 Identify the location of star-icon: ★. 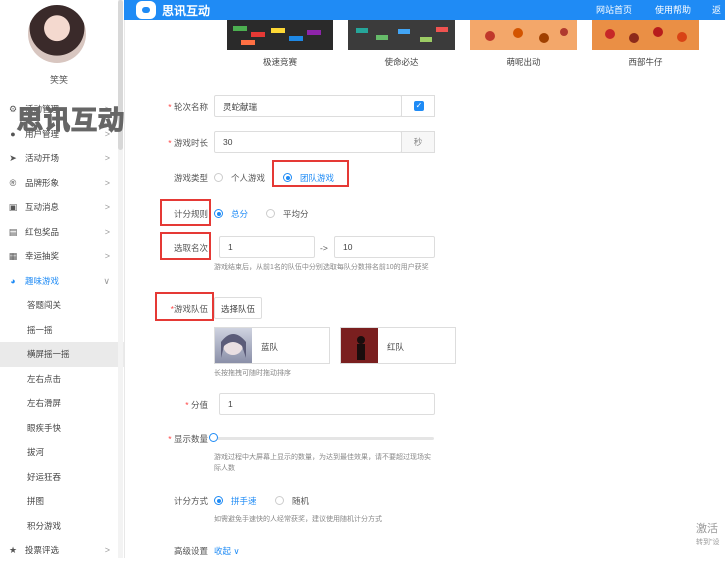
(13, 550).